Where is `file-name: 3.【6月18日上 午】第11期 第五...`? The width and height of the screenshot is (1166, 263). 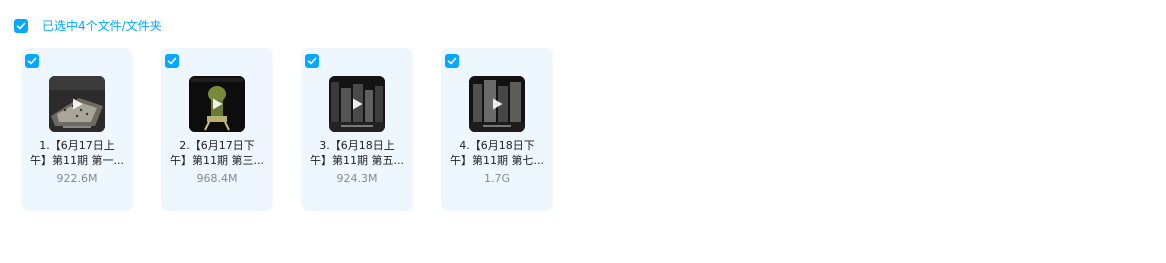 file-name: 3.【6月18日上 午】第11期 第五... is located at coordinates (357, 153).